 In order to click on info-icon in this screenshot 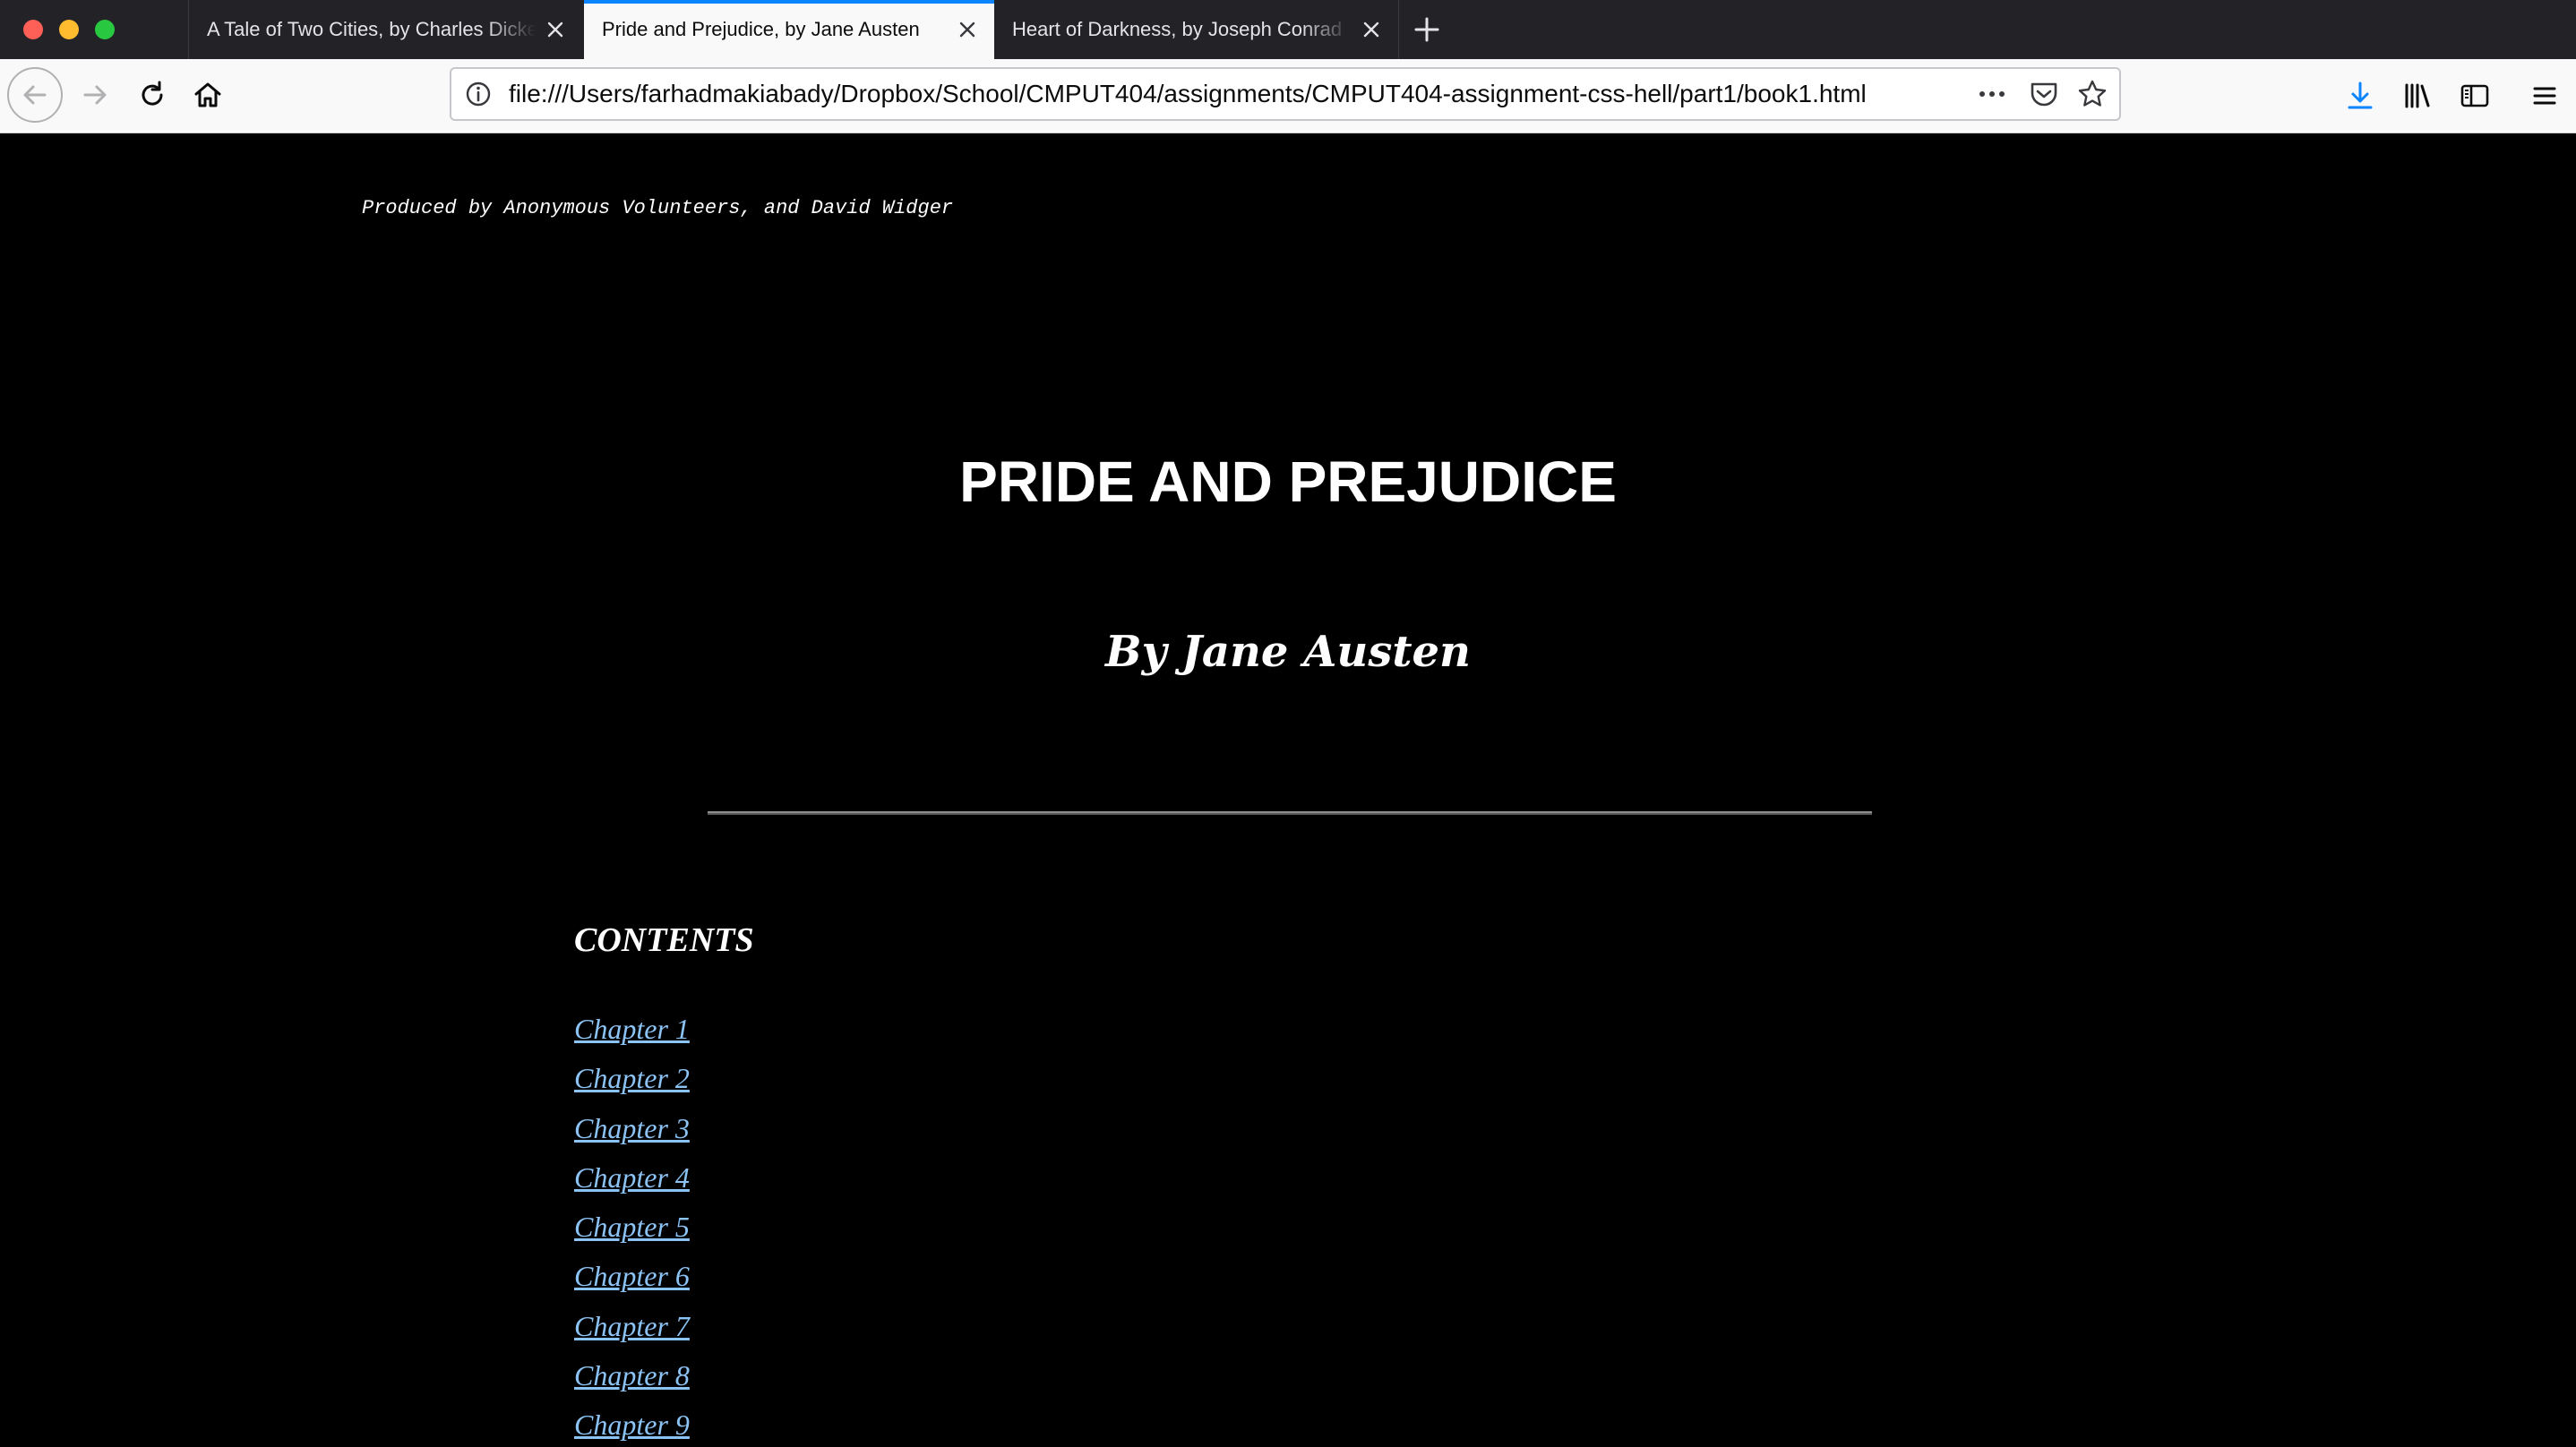, I will do `click(478, 94)`.